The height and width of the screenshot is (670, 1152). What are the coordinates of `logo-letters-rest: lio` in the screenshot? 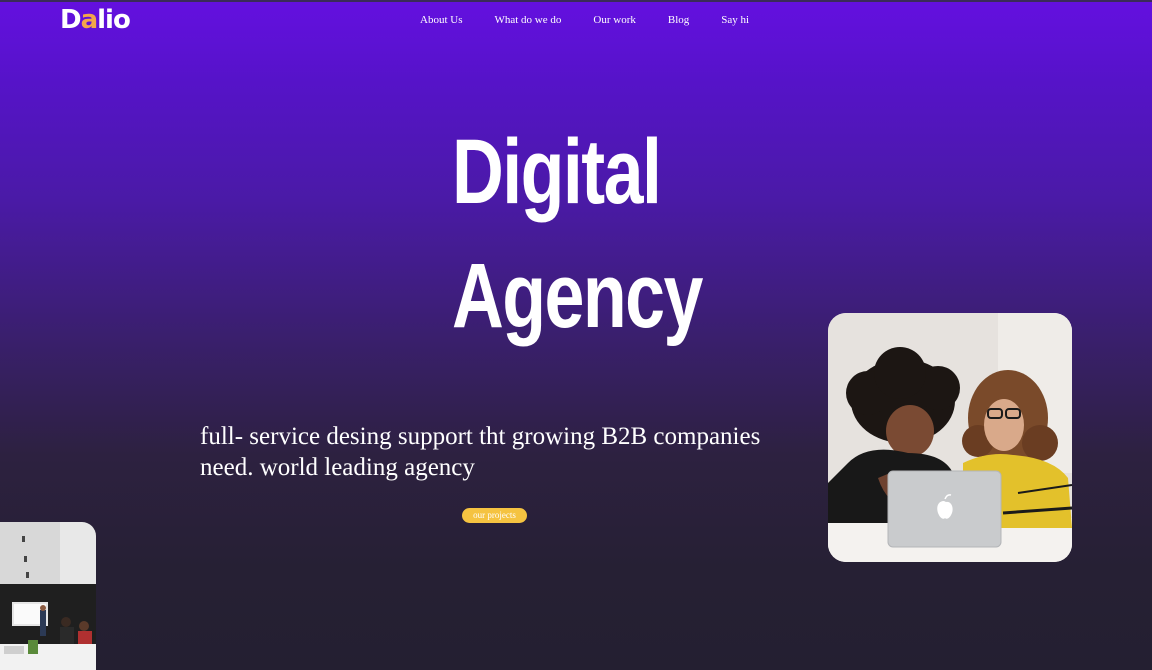 It's located at (114, 20).